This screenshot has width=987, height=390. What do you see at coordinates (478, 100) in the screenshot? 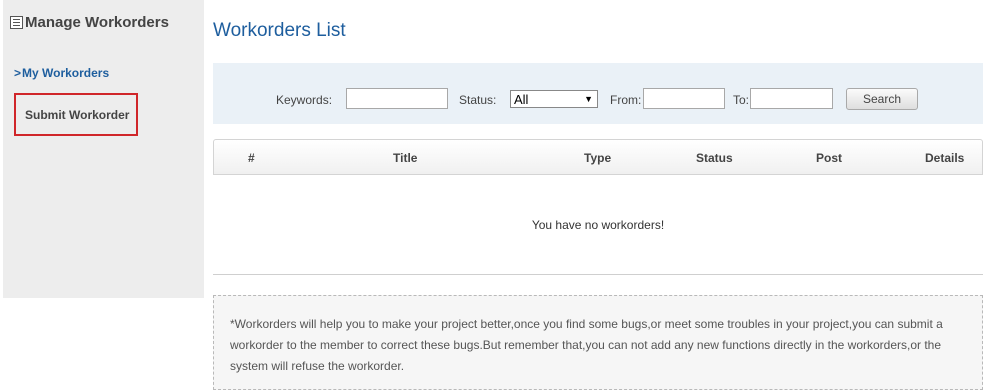
I see `status-label: Status:` at bounding box center [478, 100].